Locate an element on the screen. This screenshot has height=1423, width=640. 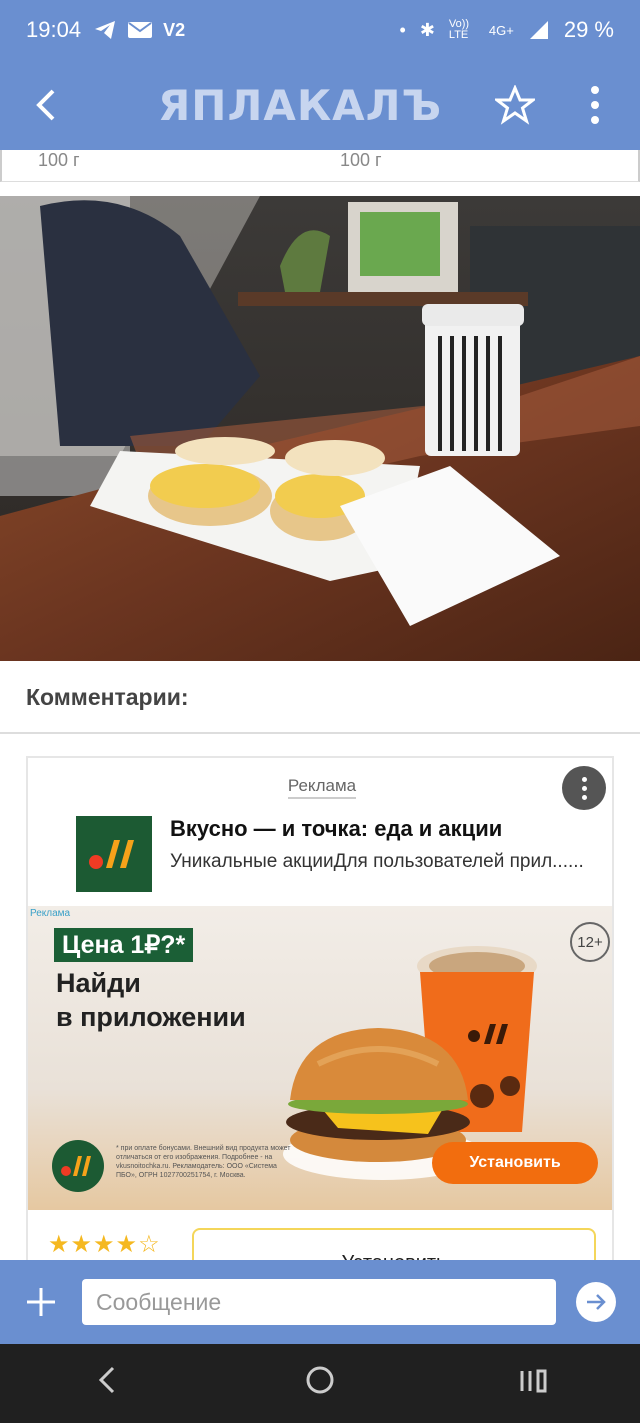
message-input is located at coordinates (319, 1302).